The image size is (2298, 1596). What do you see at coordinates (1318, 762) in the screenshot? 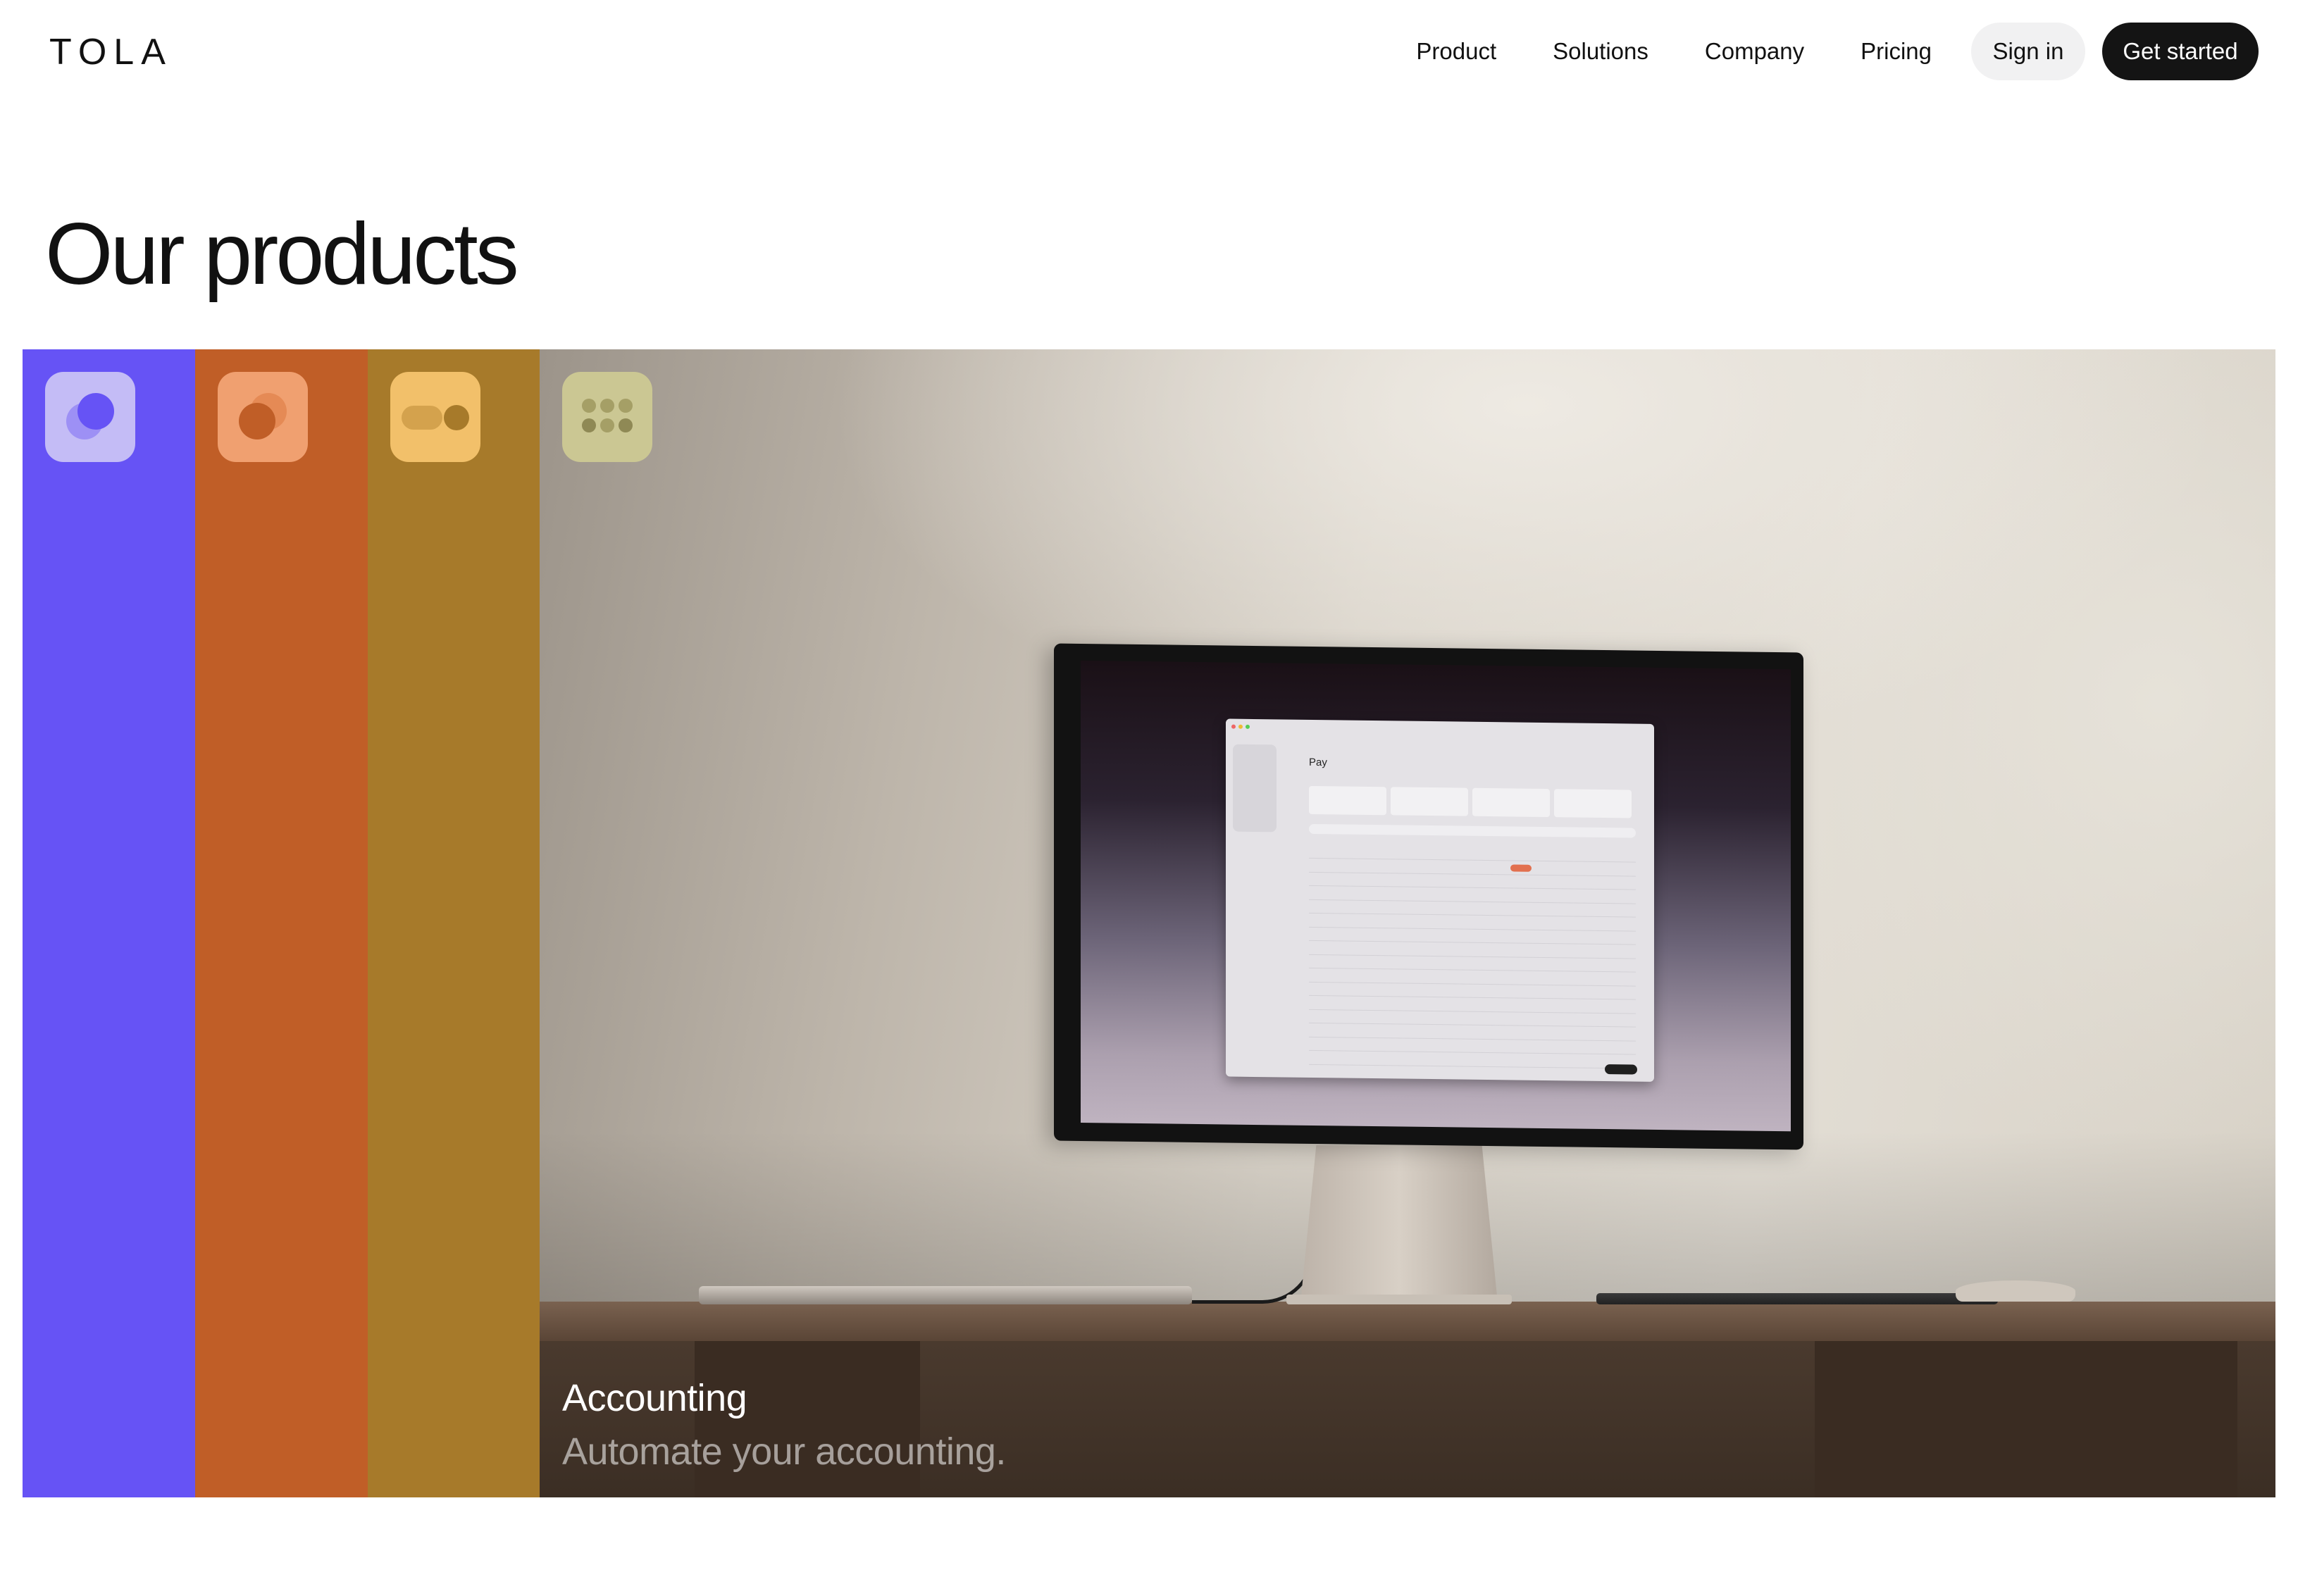
I see `app-screen-title: Pay` at bounding box center [1318, 762].